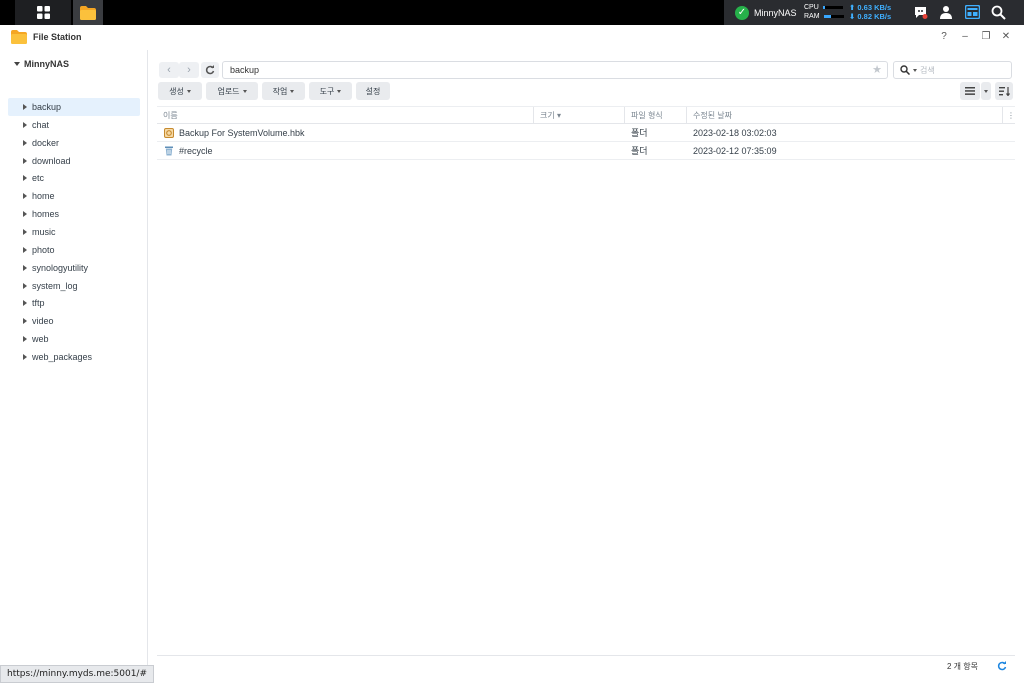 The image size is (1024, 683). I want to click on path-bar: backup ★, so click(555, 70).